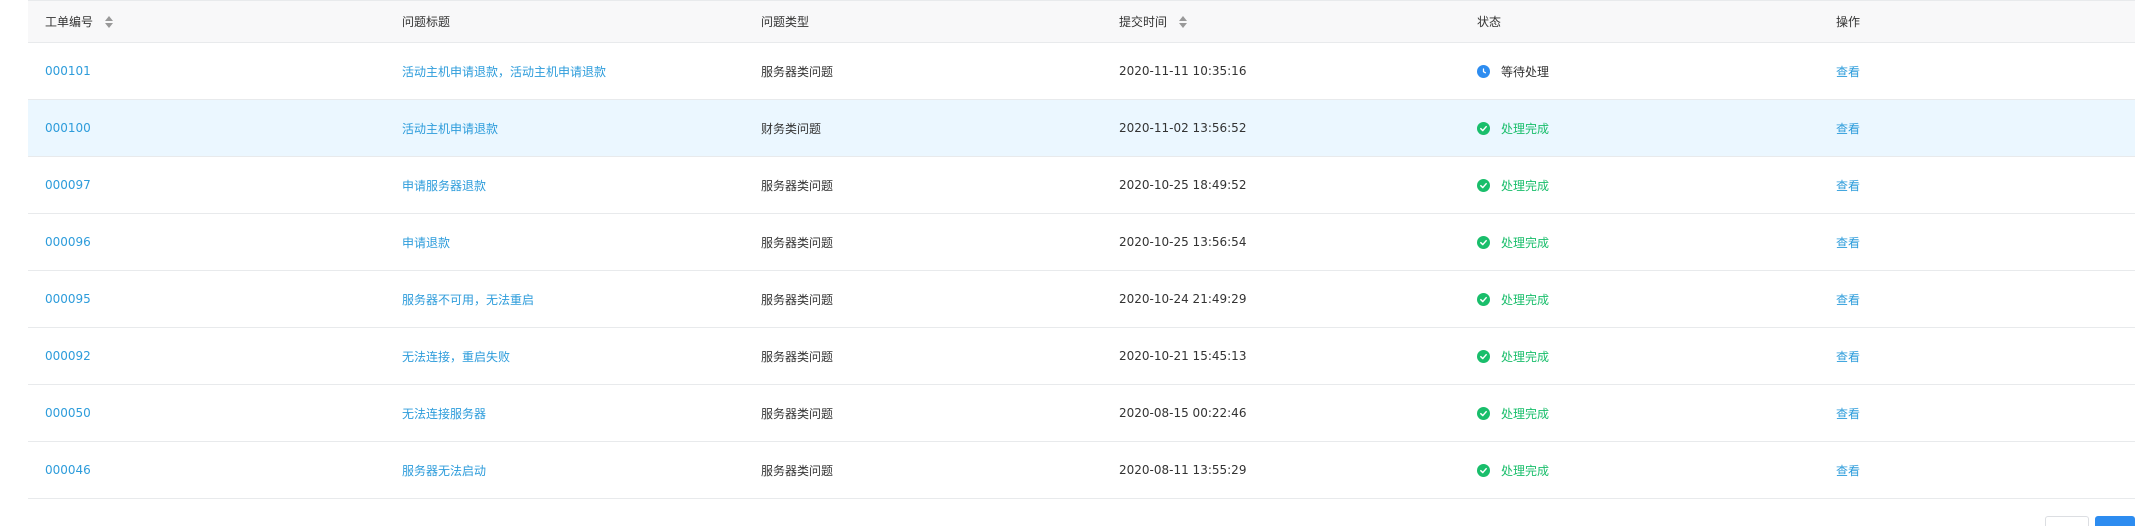  I want to click on ticket-id-link: 000100, so click(68, 128).